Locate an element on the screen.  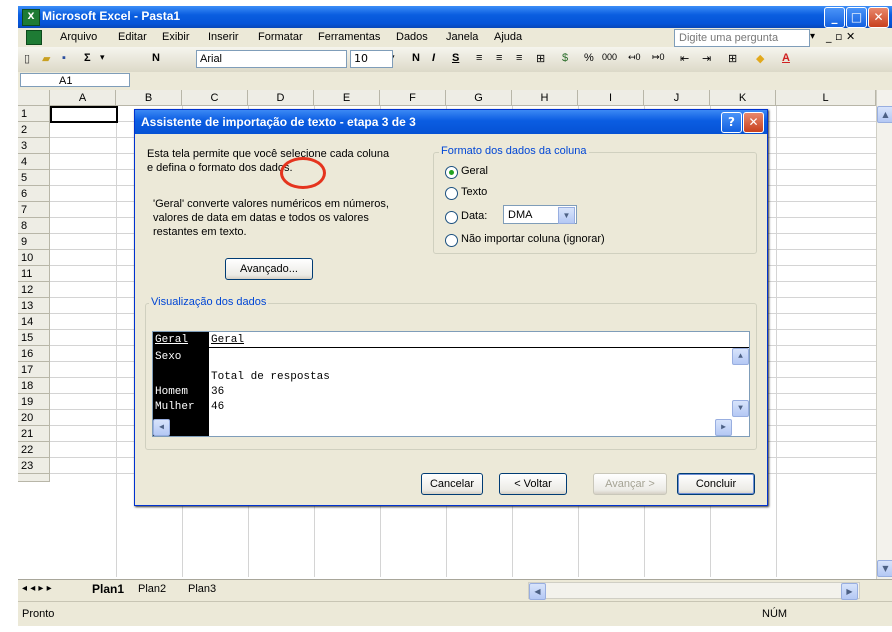
row-header-9: 9 is located at coordinates (34, 242).